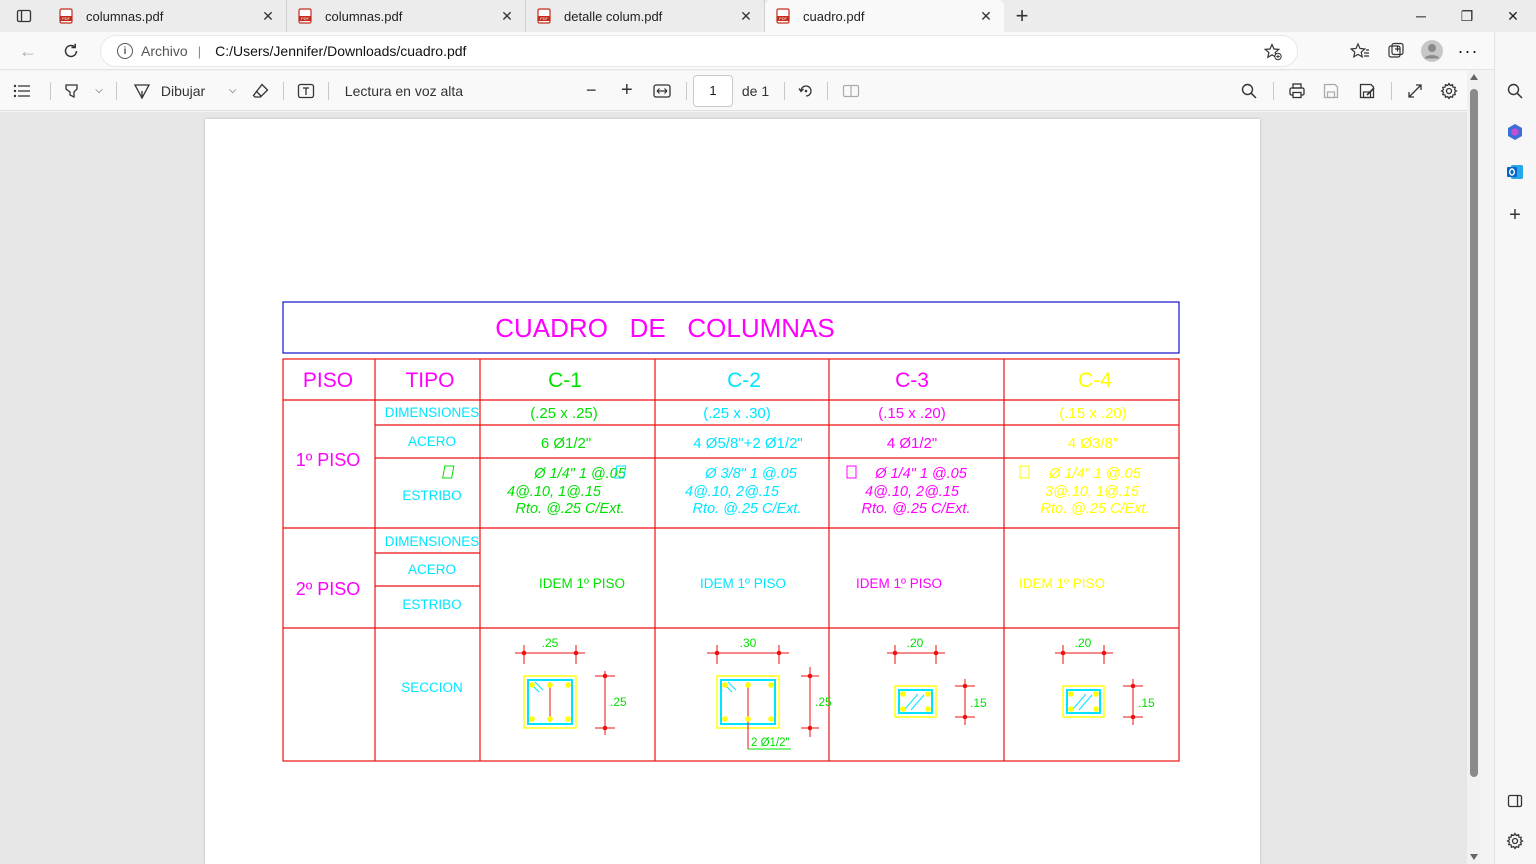  What do you see at coordinates (915, 643) in the screenshot?
I see `c3-width-dim: .20` at bounding box center [915, 643].